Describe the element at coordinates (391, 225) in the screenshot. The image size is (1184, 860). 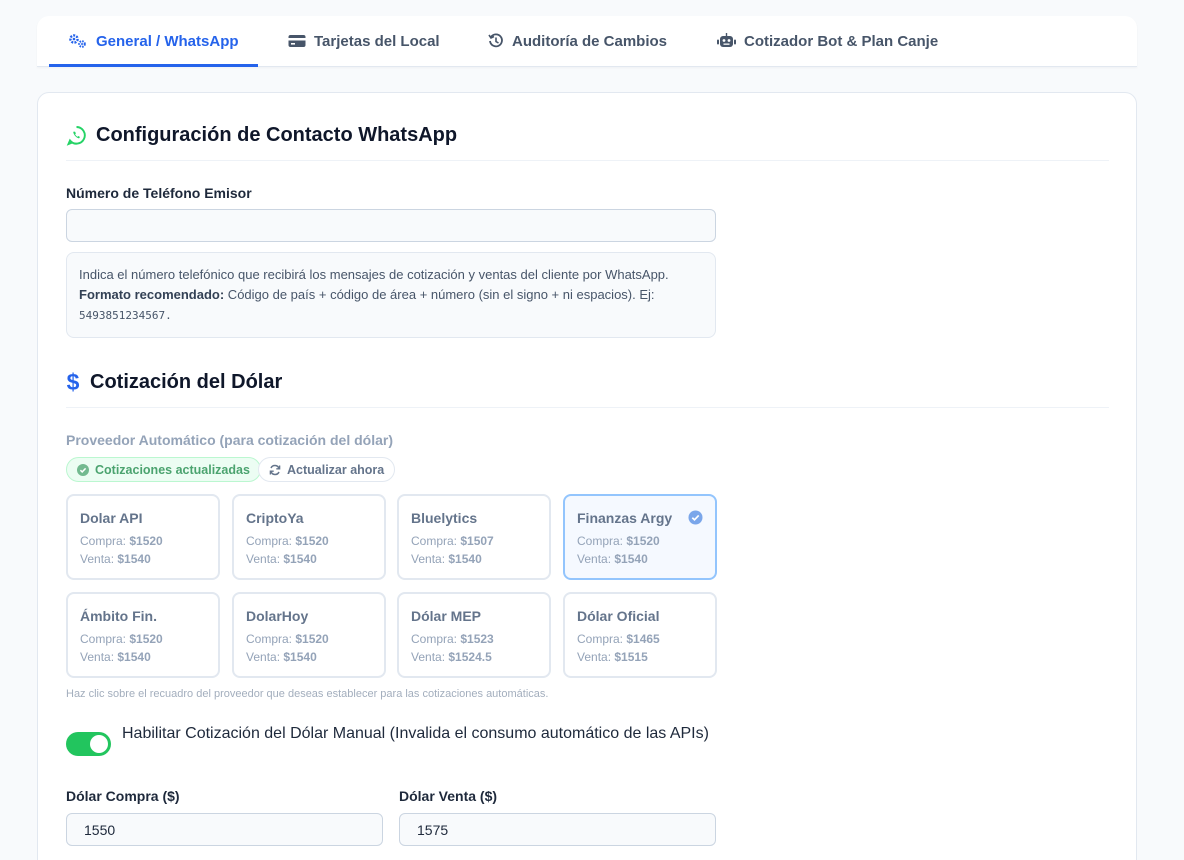
I see `phone-input` at that location.